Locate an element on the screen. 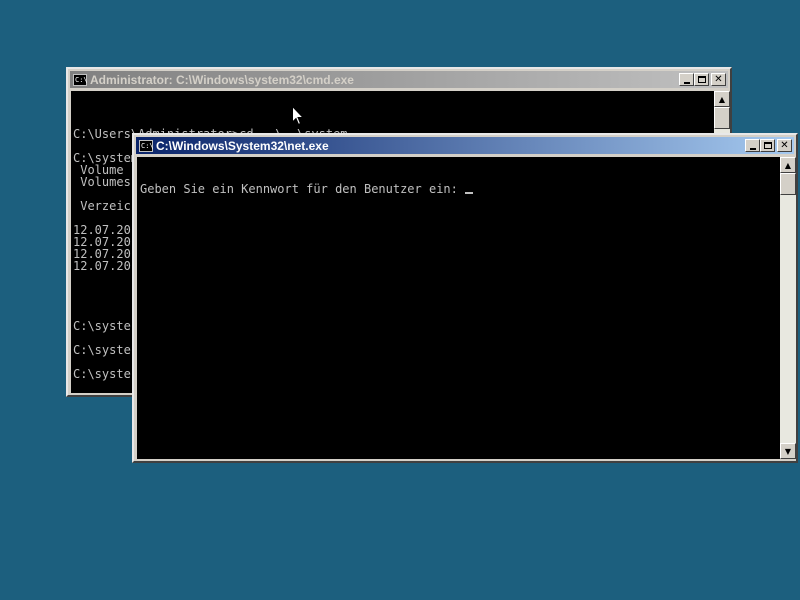 The height and width of the screenshot is (600, 800). net-window-title: C:\Windows\System32\net.exe is located at coordinates (242, 145).